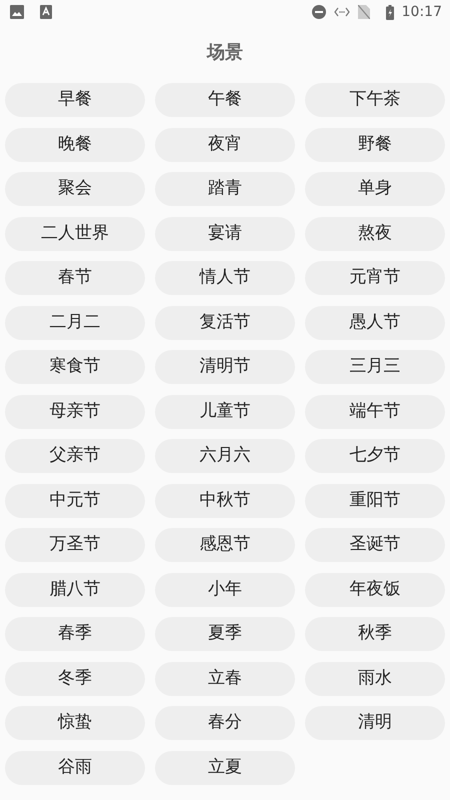 The image size is (450, 800). Describe the element at coordinates (75, 679) in the screenshot. I see `scene-button: 冬季` at that location.